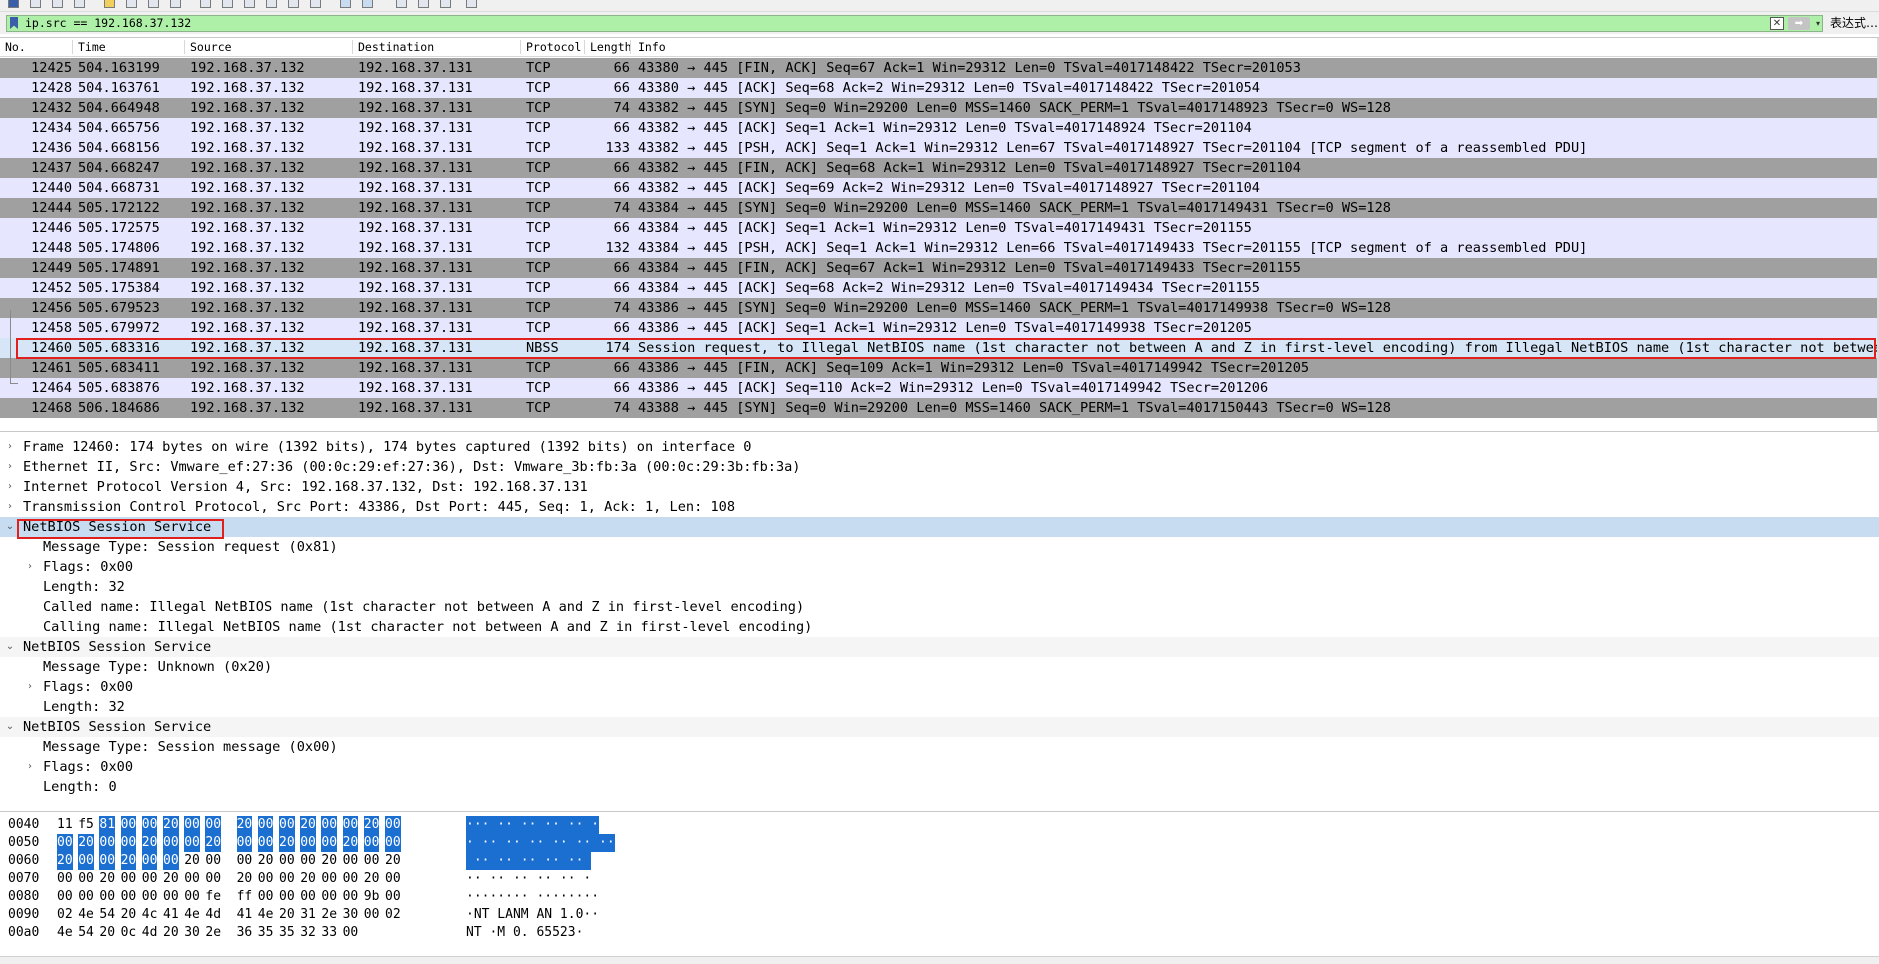  Describe the element at coordinates (532, 897) in the screenshot. I see `hex-ascii: ········ ········` at that location.